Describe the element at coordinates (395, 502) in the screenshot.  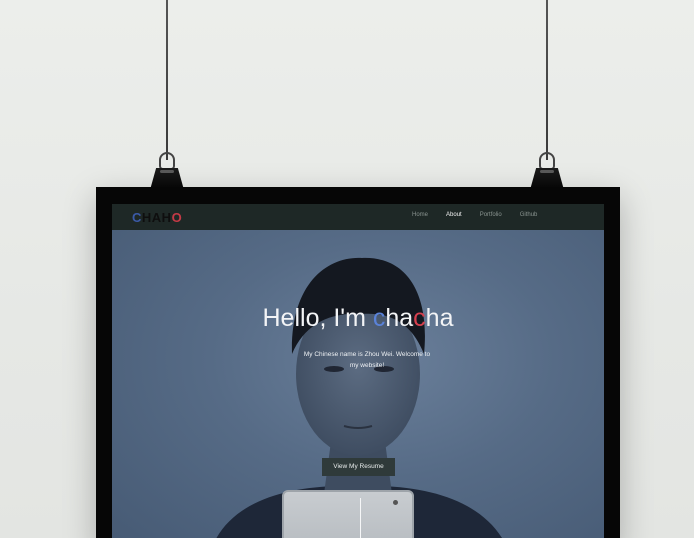
I see `tablet-camera-icon` at that location.